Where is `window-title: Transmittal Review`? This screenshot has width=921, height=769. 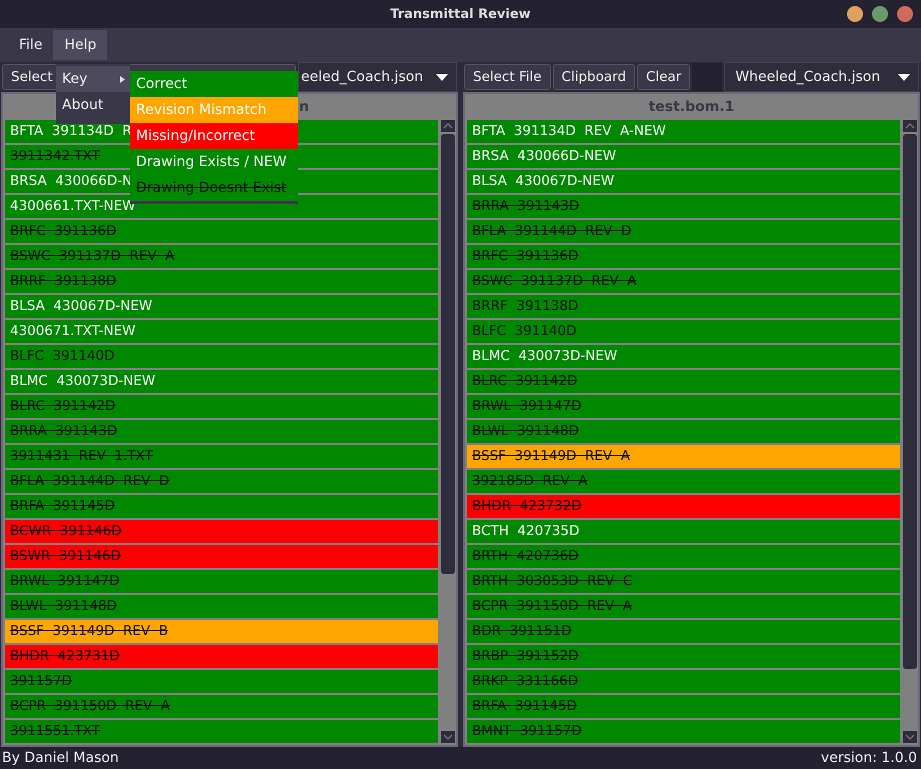 window-title: Transmittal Review is located at coordinates (460, 14).